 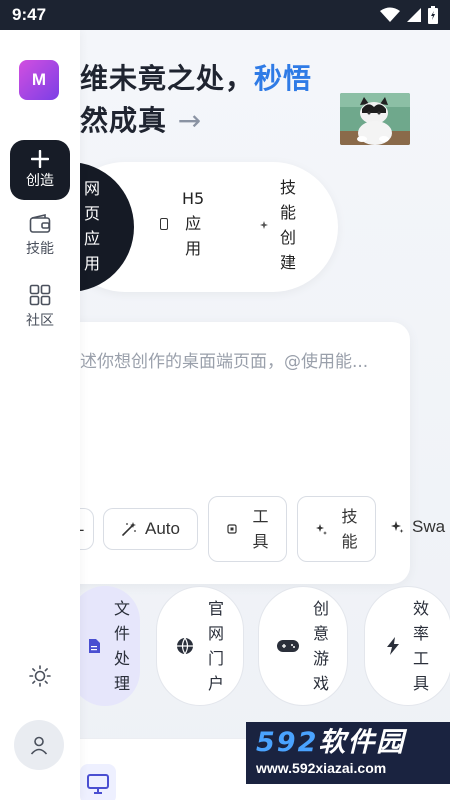 What do you see at coordinates (39, 80) in the screenshot?
I see `avatar: M` at bounding box center [39, 80].